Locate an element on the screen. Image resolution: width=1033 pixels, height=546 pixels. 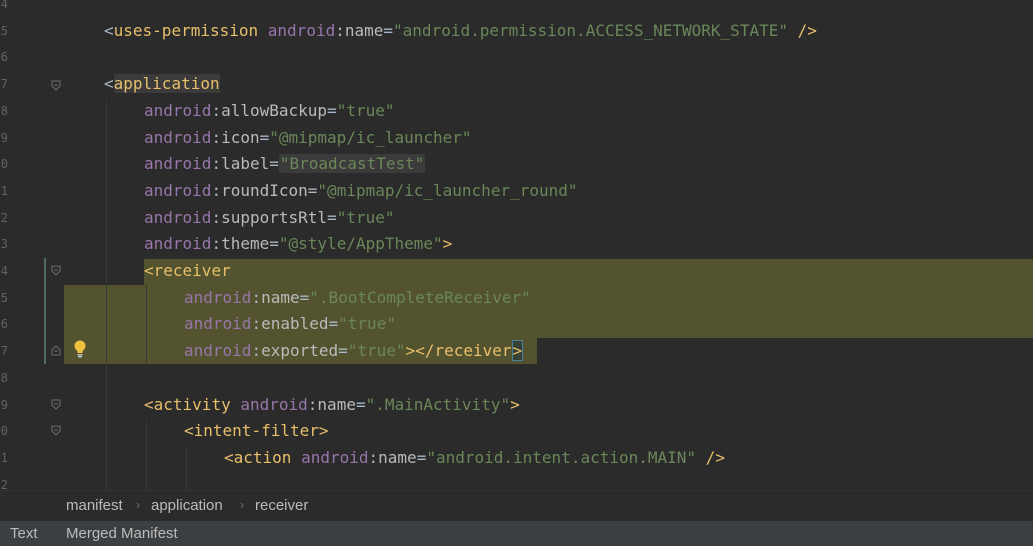
code-line: <intent-filter> is located at coordinates (516, 431).